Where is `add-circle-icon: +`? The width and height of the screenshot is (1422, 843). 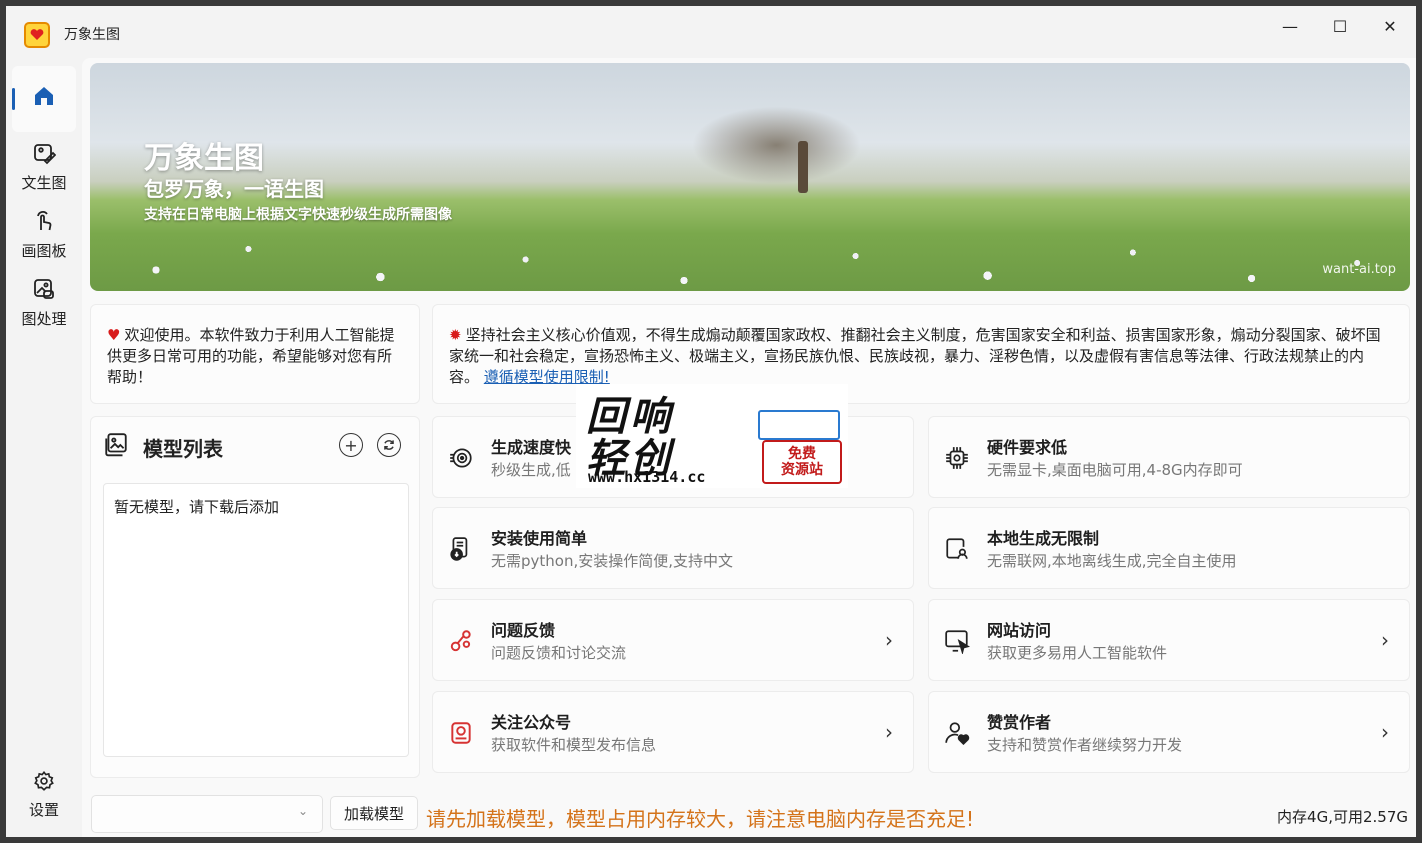
add-circle-icon: + is located at coordinates (351, 445).